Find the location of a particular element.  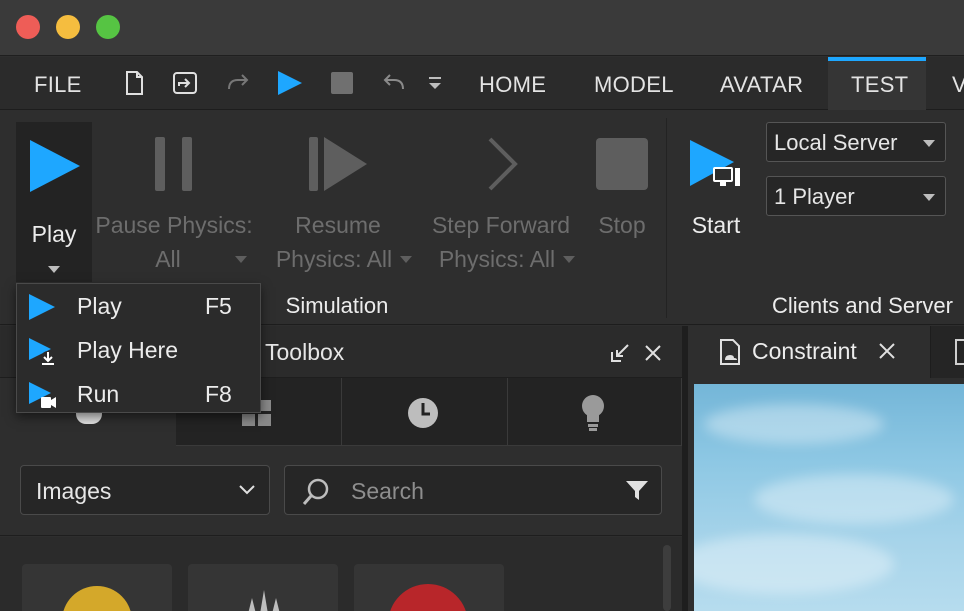

resume-physics-label-2: Physics: All is located at coordinates (334, 259).